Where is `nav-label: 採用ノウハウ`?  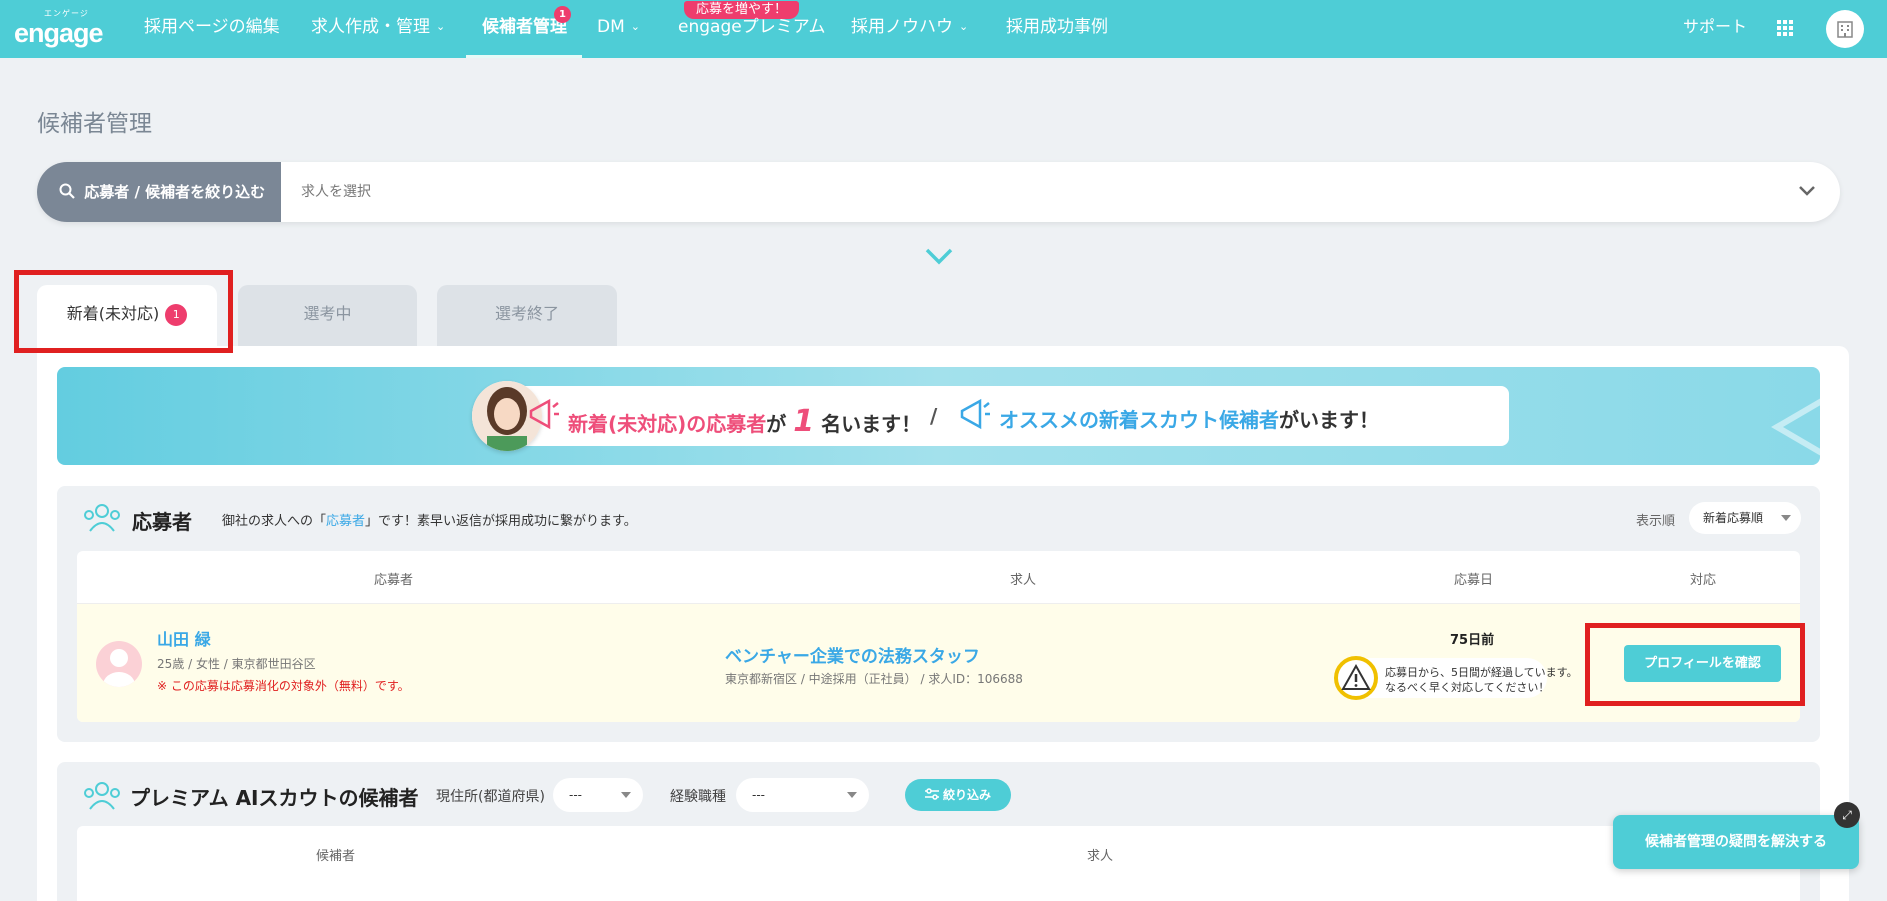
nav-label: 採用ノウハウ is located at coordinates (902, 27).